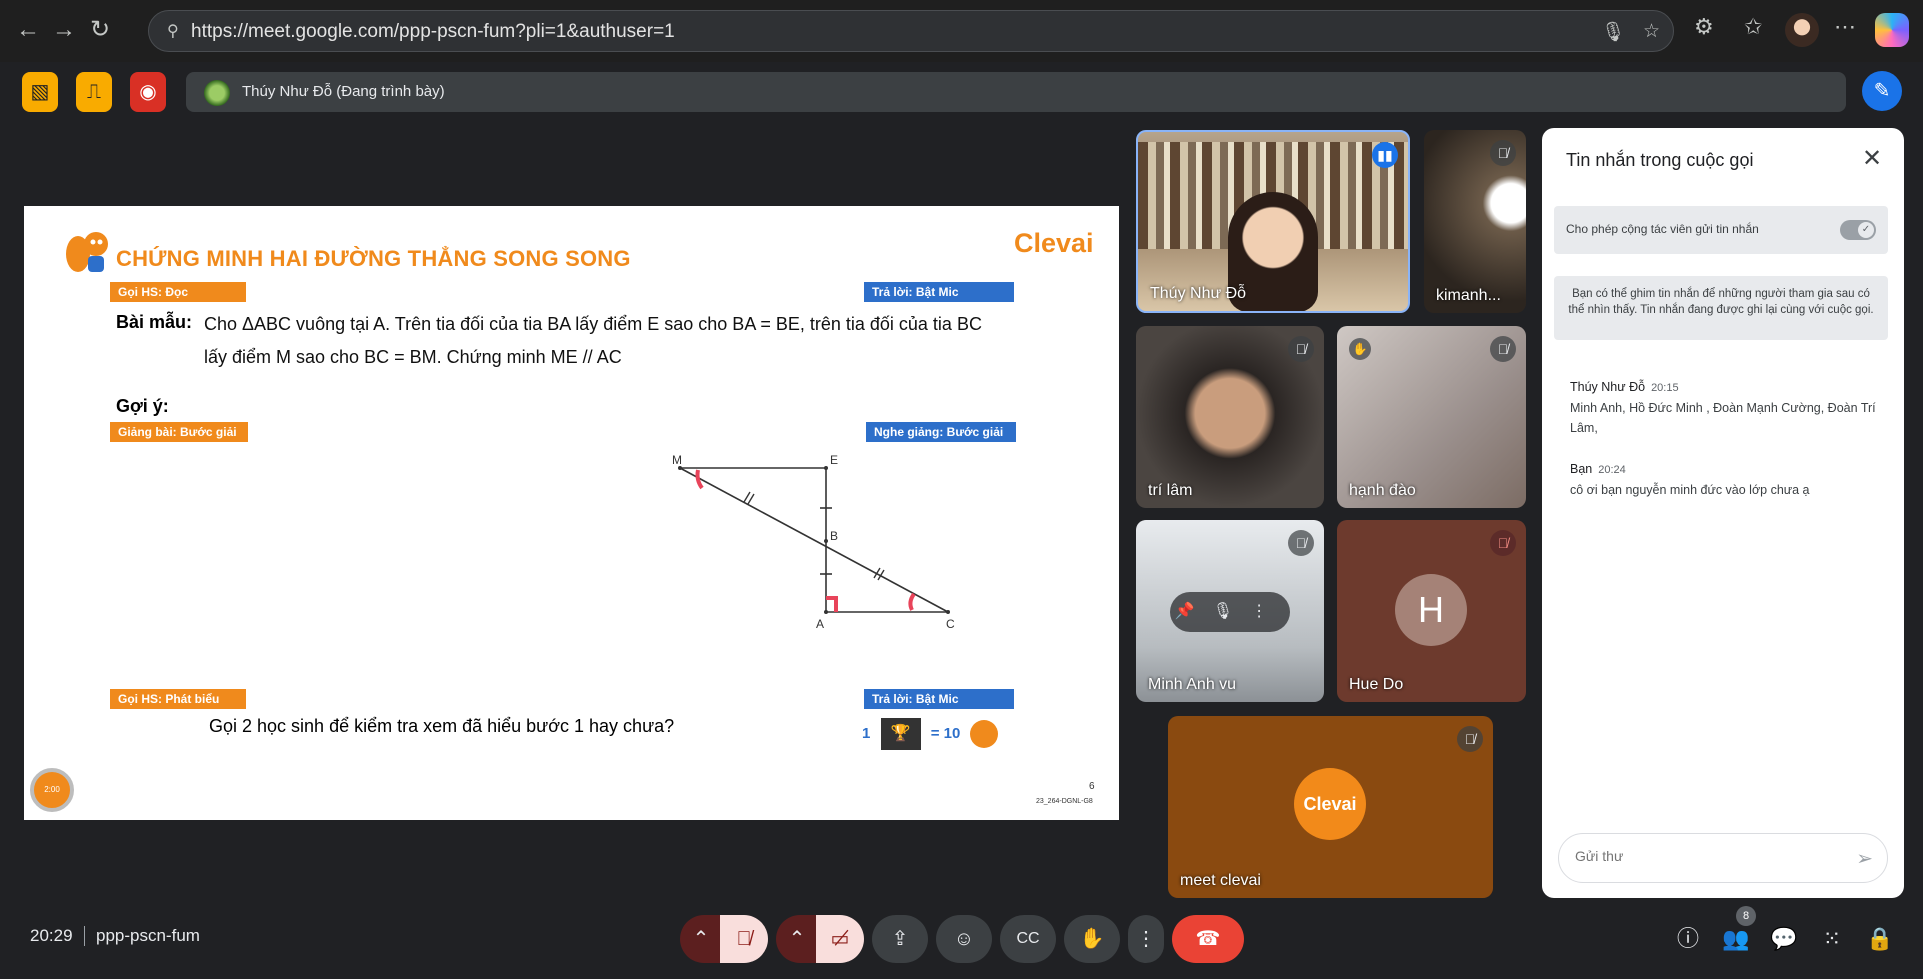  What do you see at coordinates (964, 939) in the screenshot?
I see `reactions-button: ☺` at bounding box center [964, 939].